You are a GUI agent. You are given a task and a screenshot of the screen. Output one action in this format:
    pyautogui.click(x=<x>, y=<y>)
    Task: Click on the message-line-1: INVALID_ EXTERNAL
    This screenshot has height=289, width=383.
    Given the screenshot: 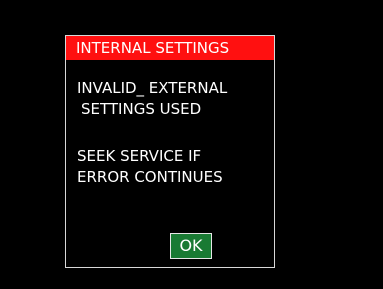 What is the action you would take?
    pyautogui.click(x=152, y=88)
    